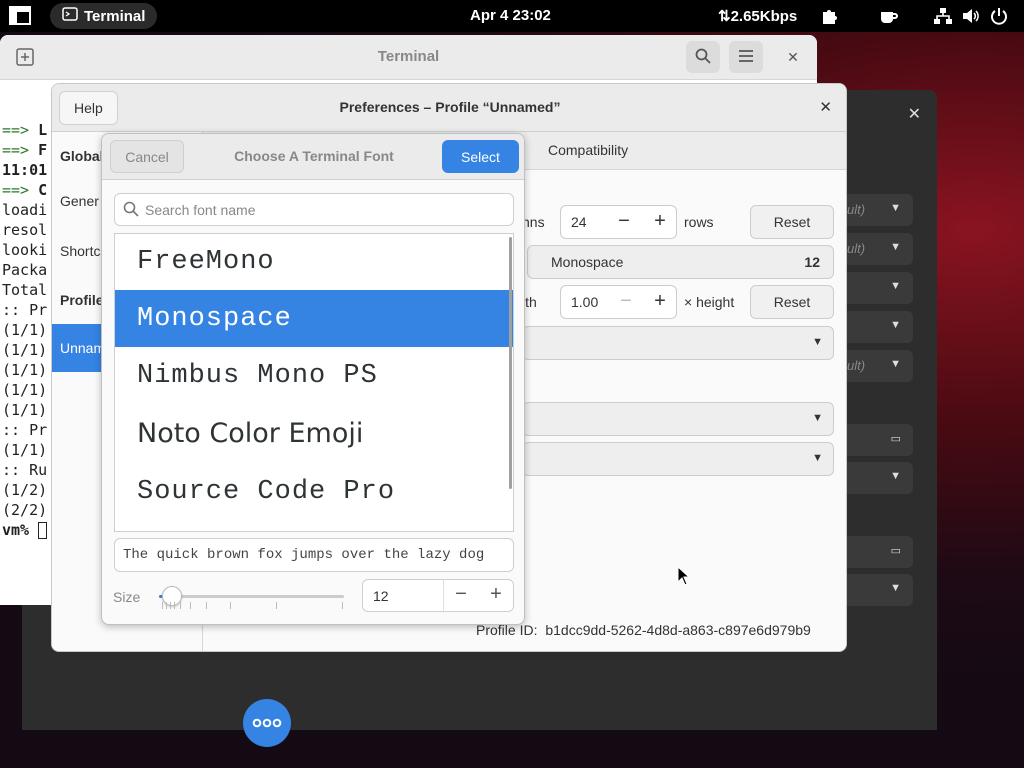  What do you see at coordinates (699, 222) in the screenshot?
I see `rows-label: rows` at bounding box center [699, 222].